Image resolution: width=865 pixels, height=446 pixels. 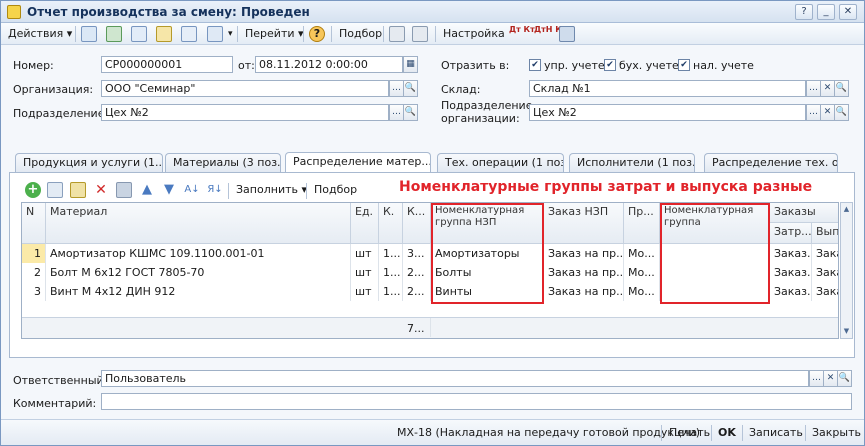 I want to click on filter-icon, so click(x=567, y=34).